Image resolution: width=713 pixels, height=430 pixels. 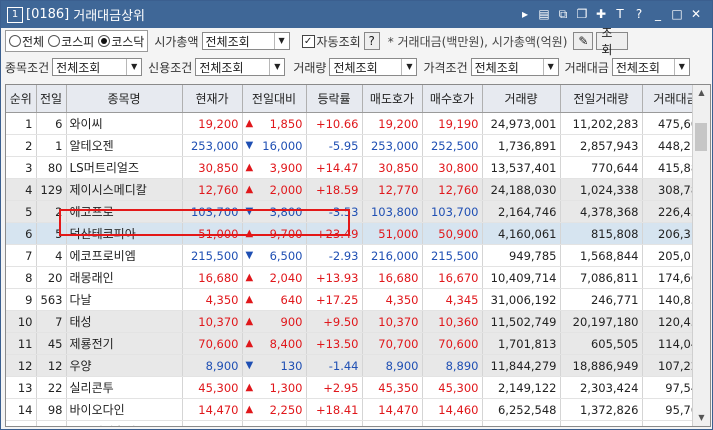 What do you see at coordinates (371, 41) in the screenshot?
I see `help-button: ?` at bounding box center [371, 41].